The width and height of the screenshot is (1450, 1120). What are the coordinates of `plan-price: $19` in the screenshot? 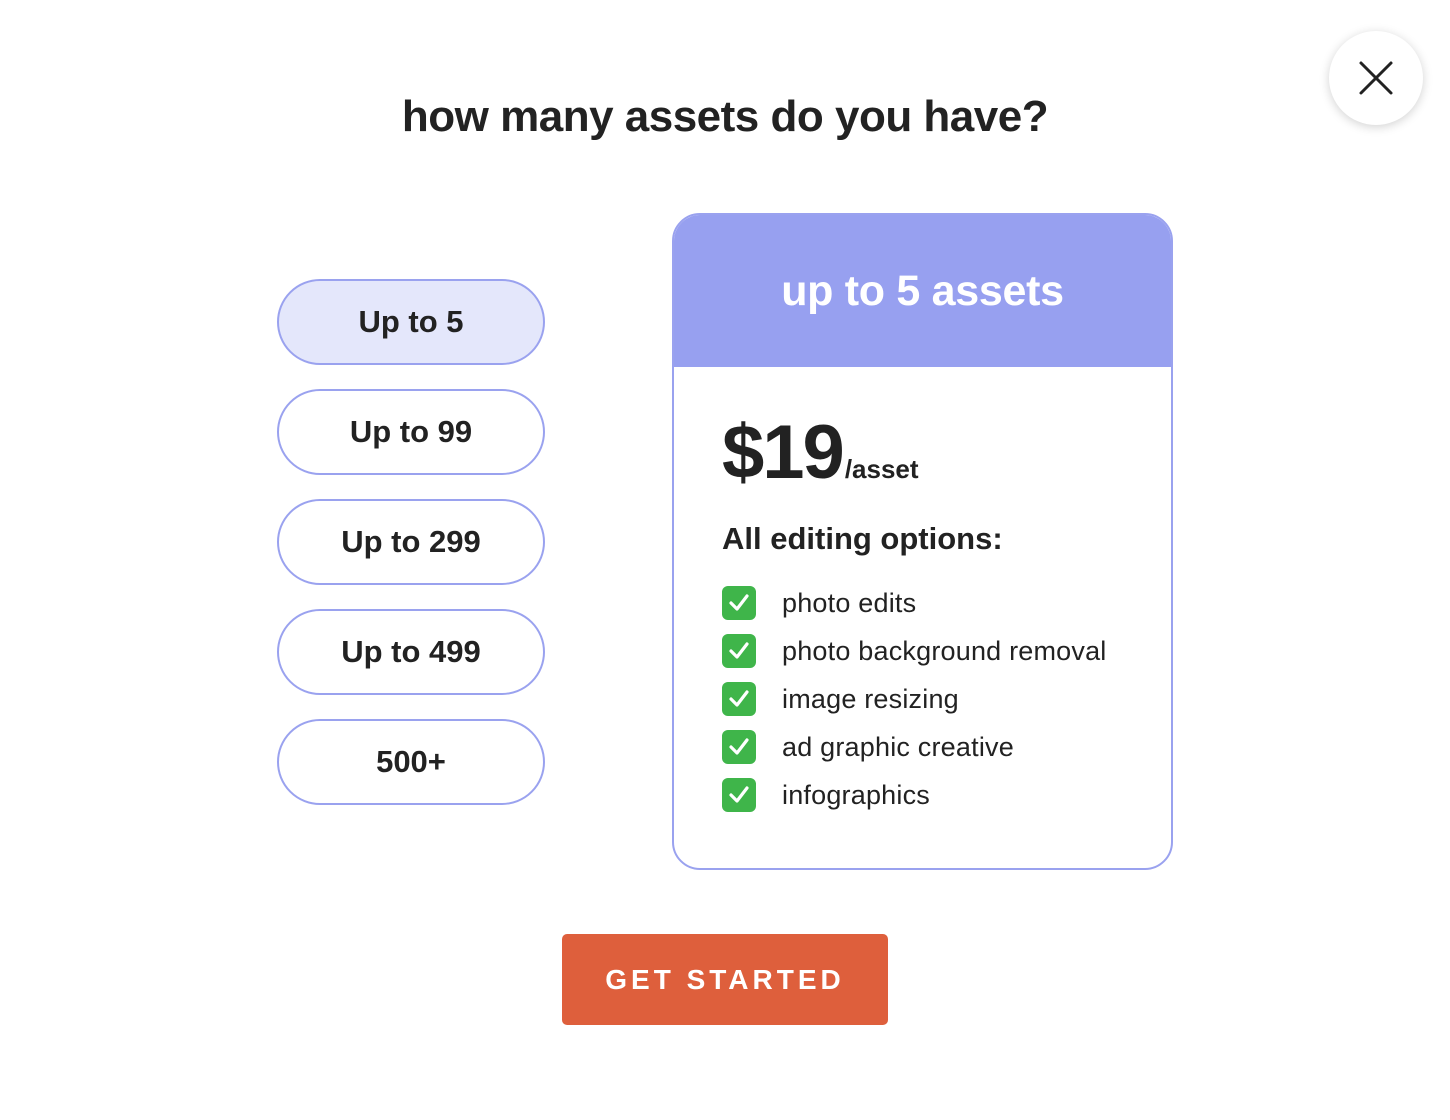 It's located at (783, 452).